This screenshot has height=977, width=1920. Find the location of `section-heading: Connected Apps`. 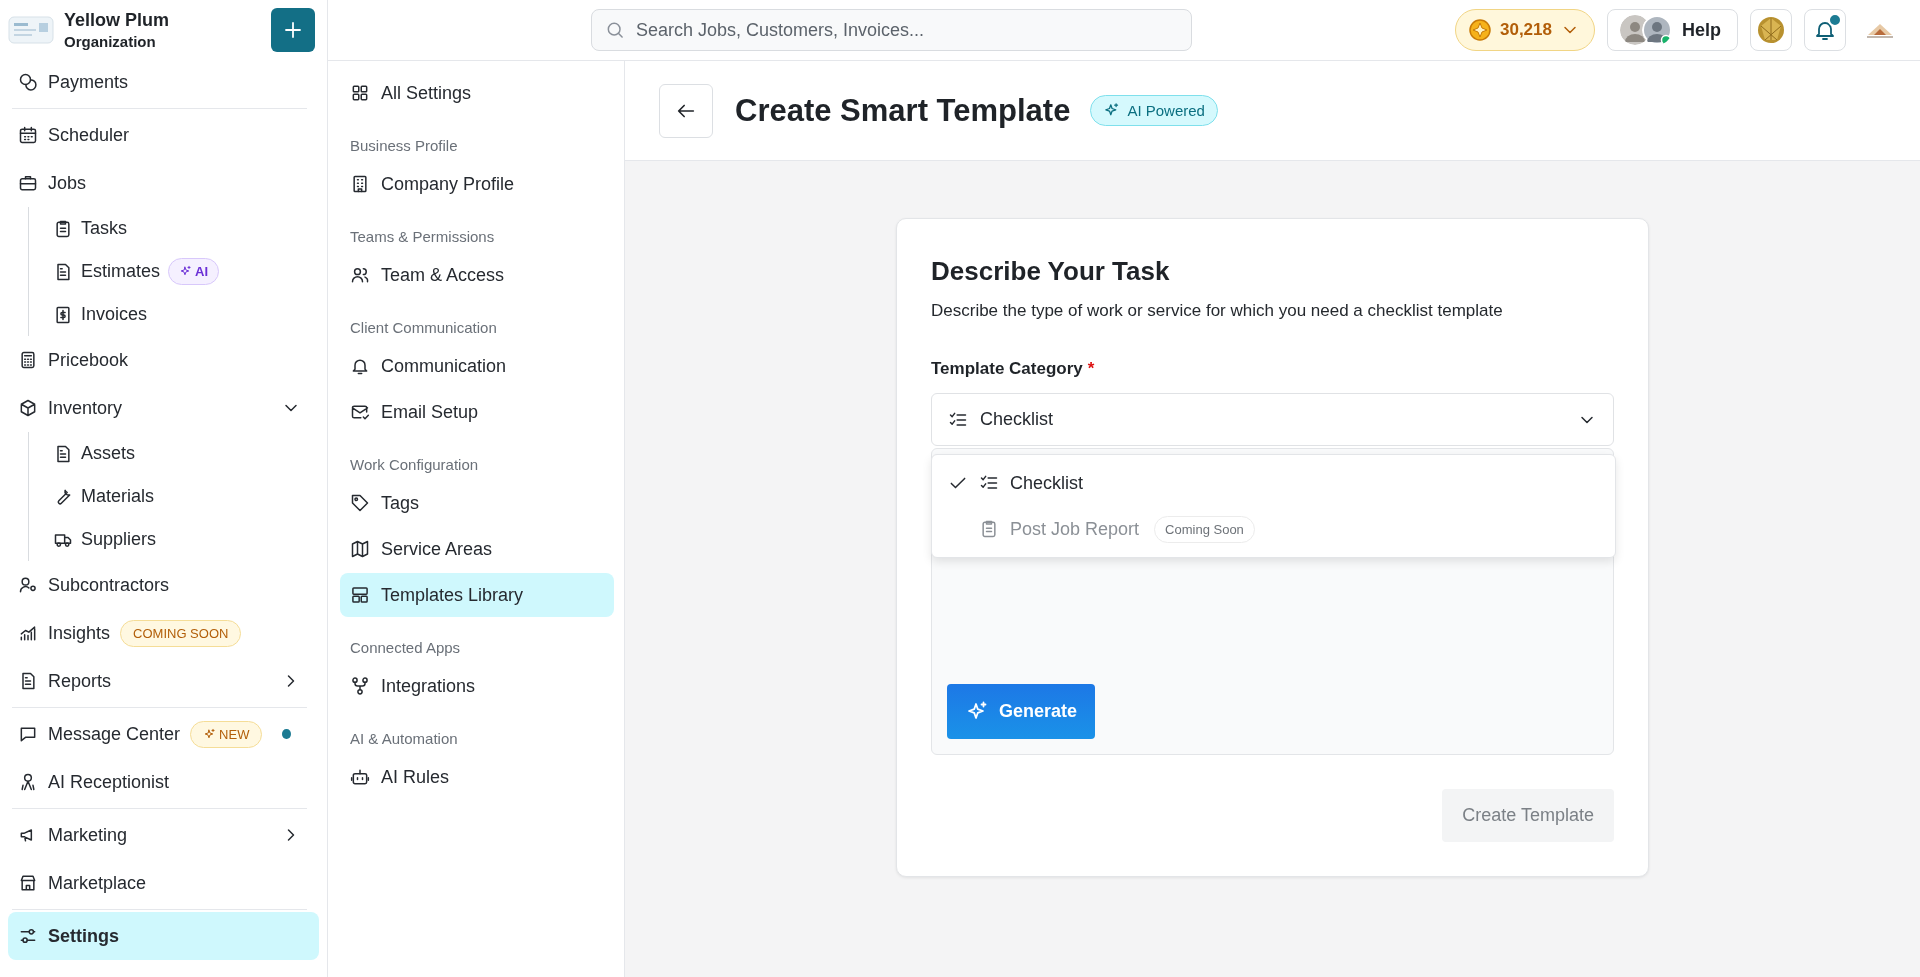

section-heading: Connected Apps is located at coordinates (405, 648).